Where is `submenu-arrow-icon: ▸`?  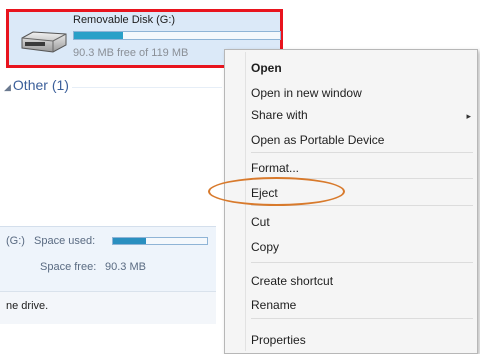 submenu-arrow-icon: ▸ is located at coordinates (468, 116).